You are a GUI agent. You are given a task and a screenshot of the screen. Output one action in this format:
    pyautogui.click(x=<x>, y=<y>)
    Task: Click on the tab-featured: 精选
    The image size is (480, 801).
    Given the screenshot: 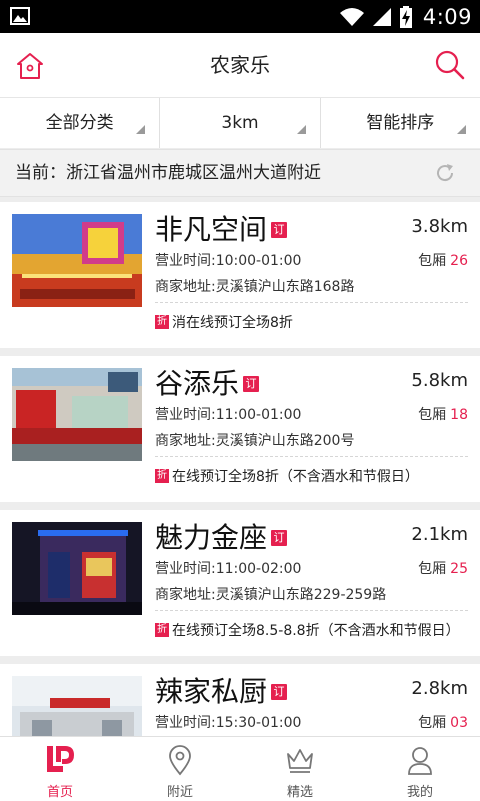 What is the action you would take?
    pyautogui.click(x=300, y=769)
    